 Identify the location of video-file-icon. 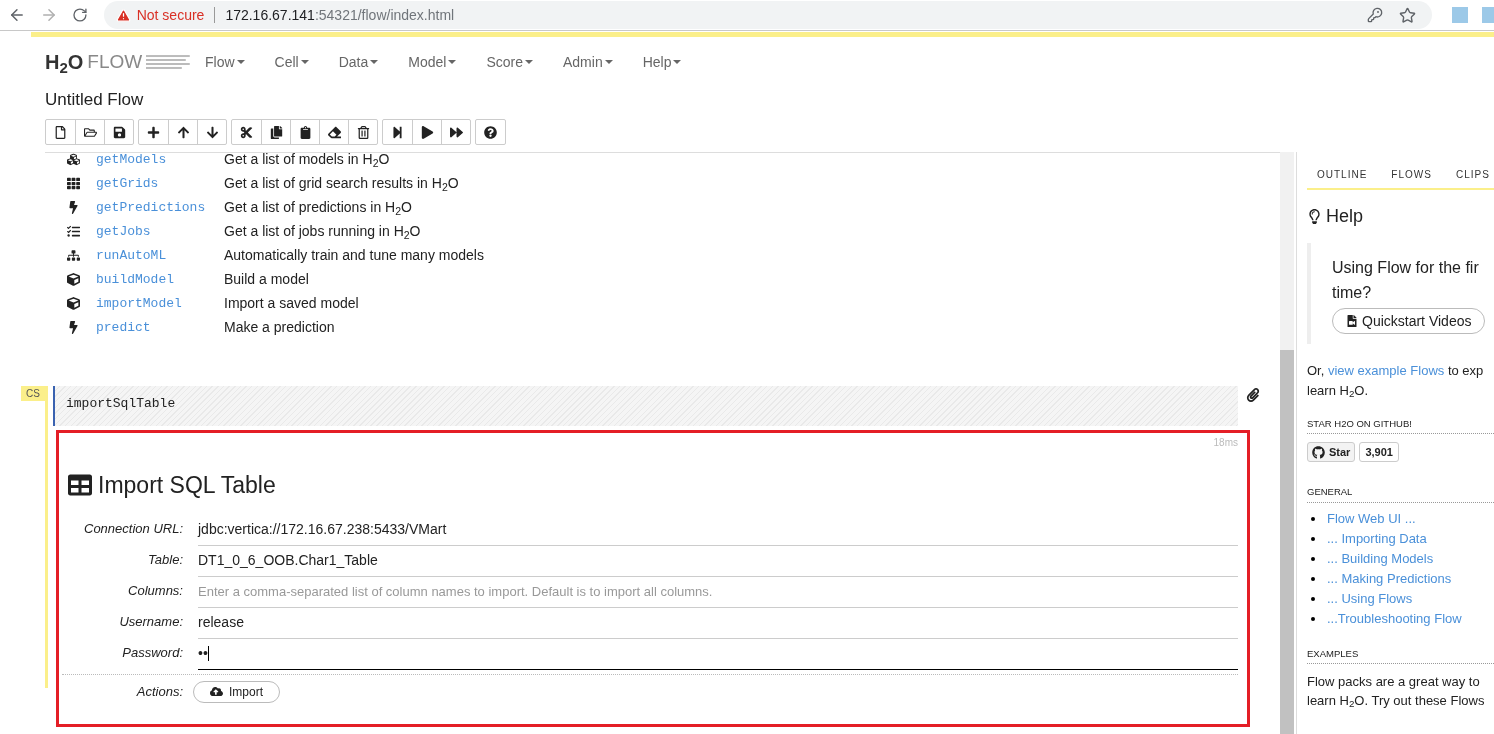
(1352, 321).